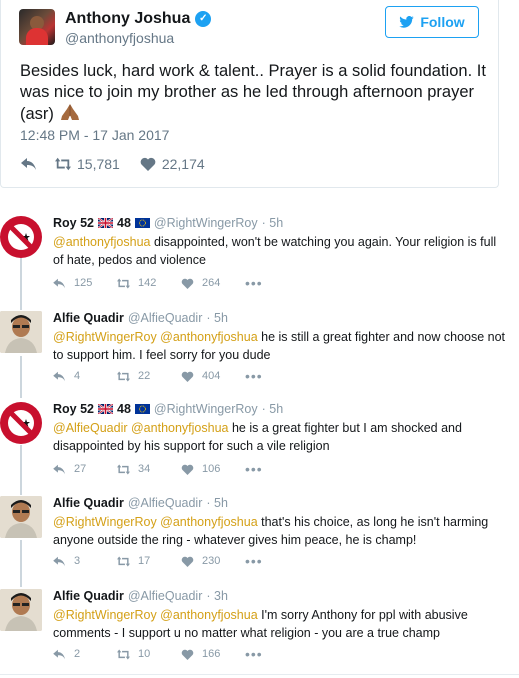 This screenshot has width=519, height=678. I want to click on like-count: 230, so click(211, 561).